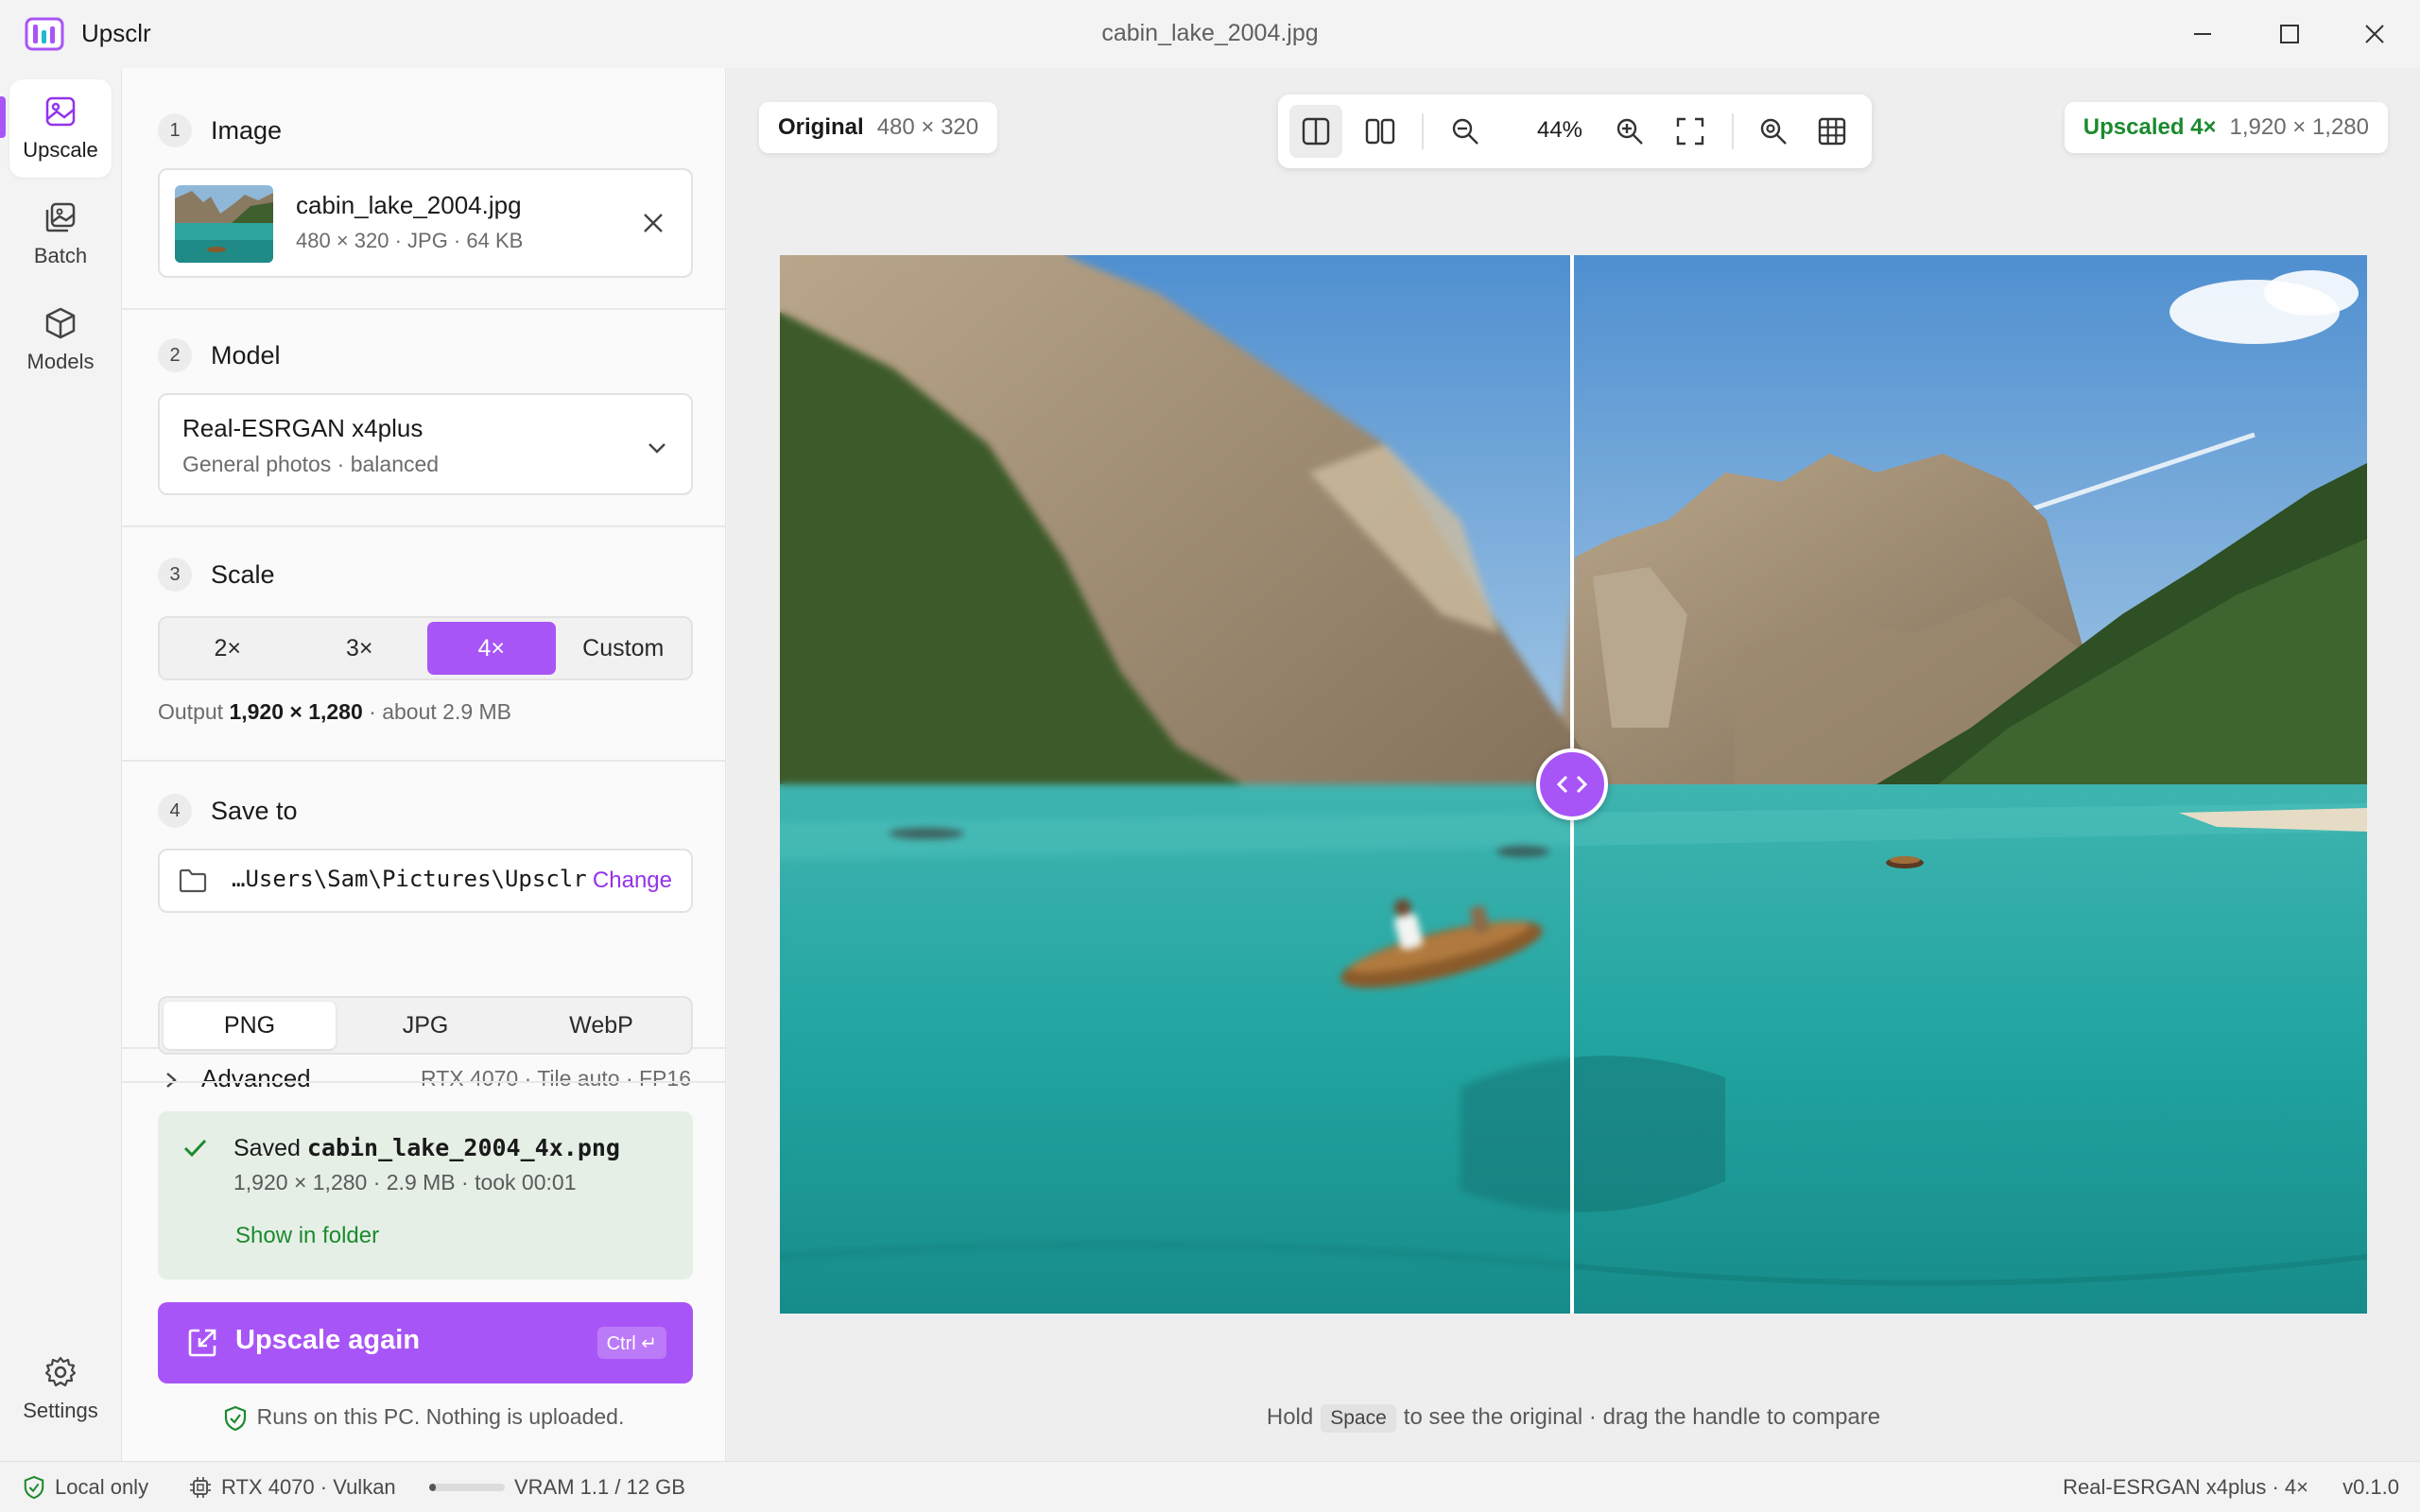 The height and width of the screenshot is (1512, 2420). I want to click on title-bar: Upsclr cabin_lake_2004.jpg, so click(1210, 34).